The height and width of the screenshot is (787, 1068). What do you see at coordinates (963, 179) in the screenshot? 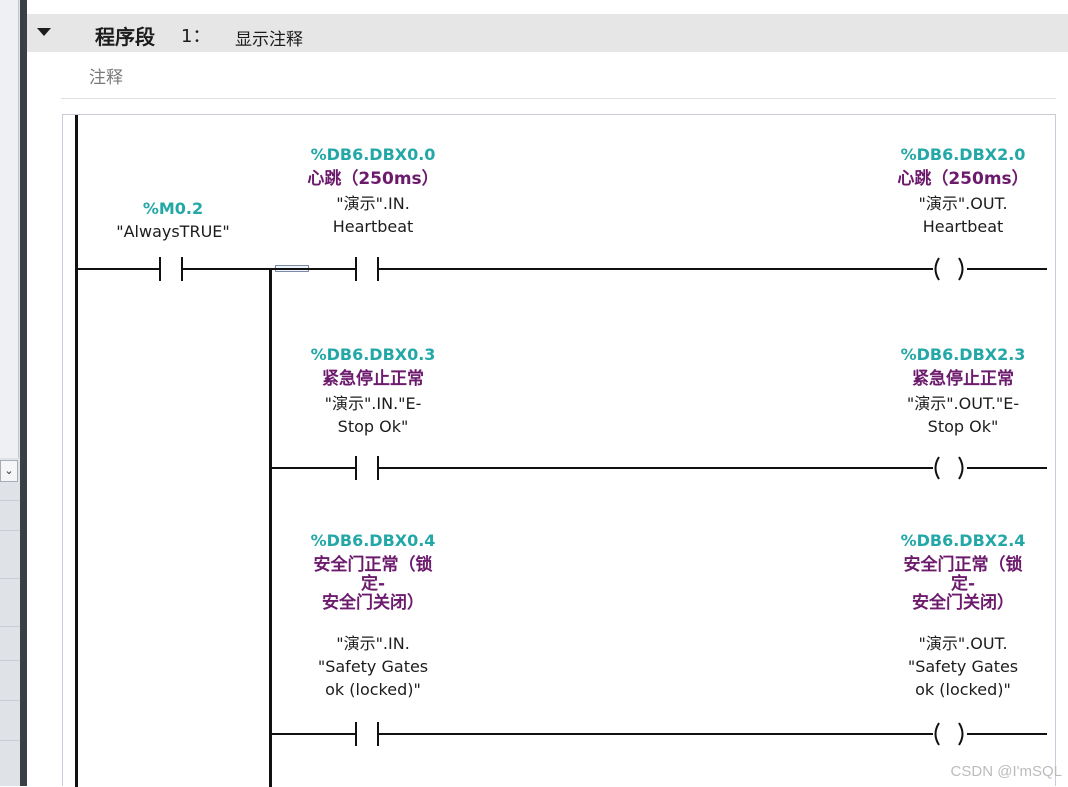
I see `coil-symbol: 心跳（250ms）` at bounding box center [963, 179].